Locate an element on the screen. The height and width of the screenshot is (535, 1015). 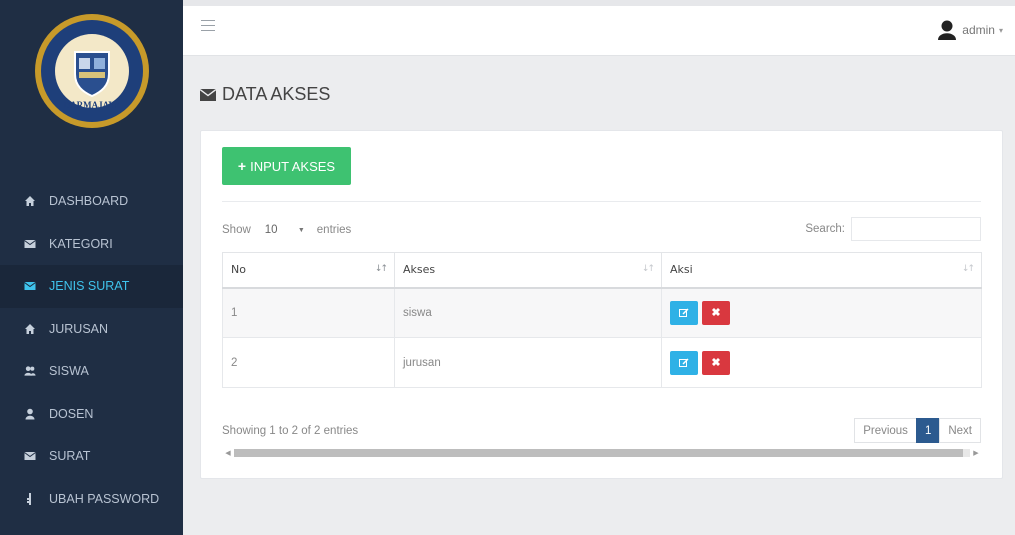
scrollbar-thumb is located at coordinates (598, 453).